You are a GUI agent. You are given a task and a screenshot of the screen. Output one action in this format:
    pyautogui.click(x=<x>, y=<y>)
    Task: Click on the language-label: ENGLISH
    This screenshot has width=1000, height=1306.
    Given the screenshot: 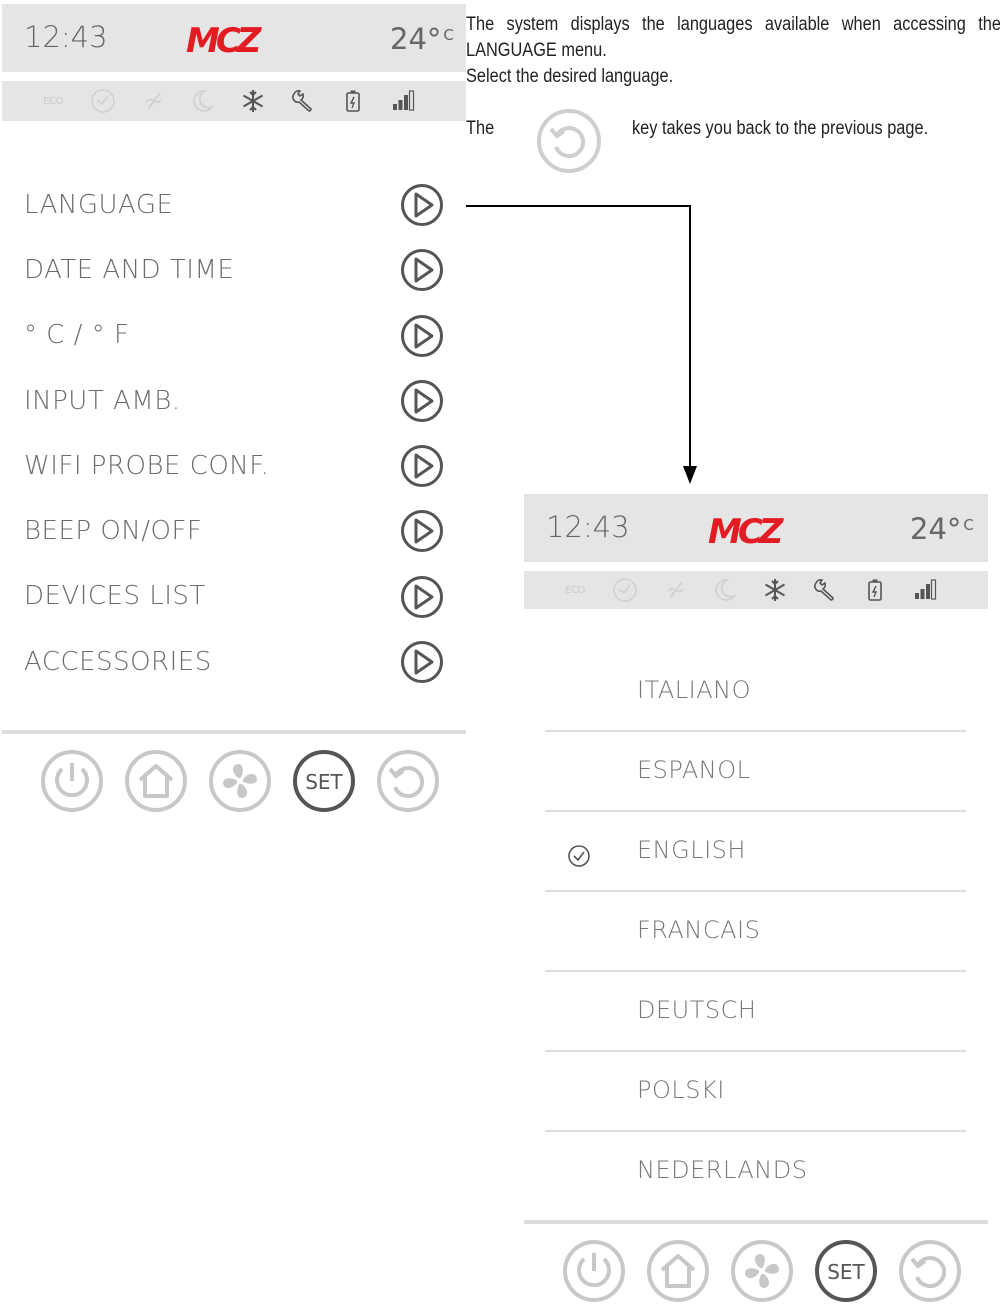 What is the action you would take?
    pyautogui.click(x=691, y=850)
    